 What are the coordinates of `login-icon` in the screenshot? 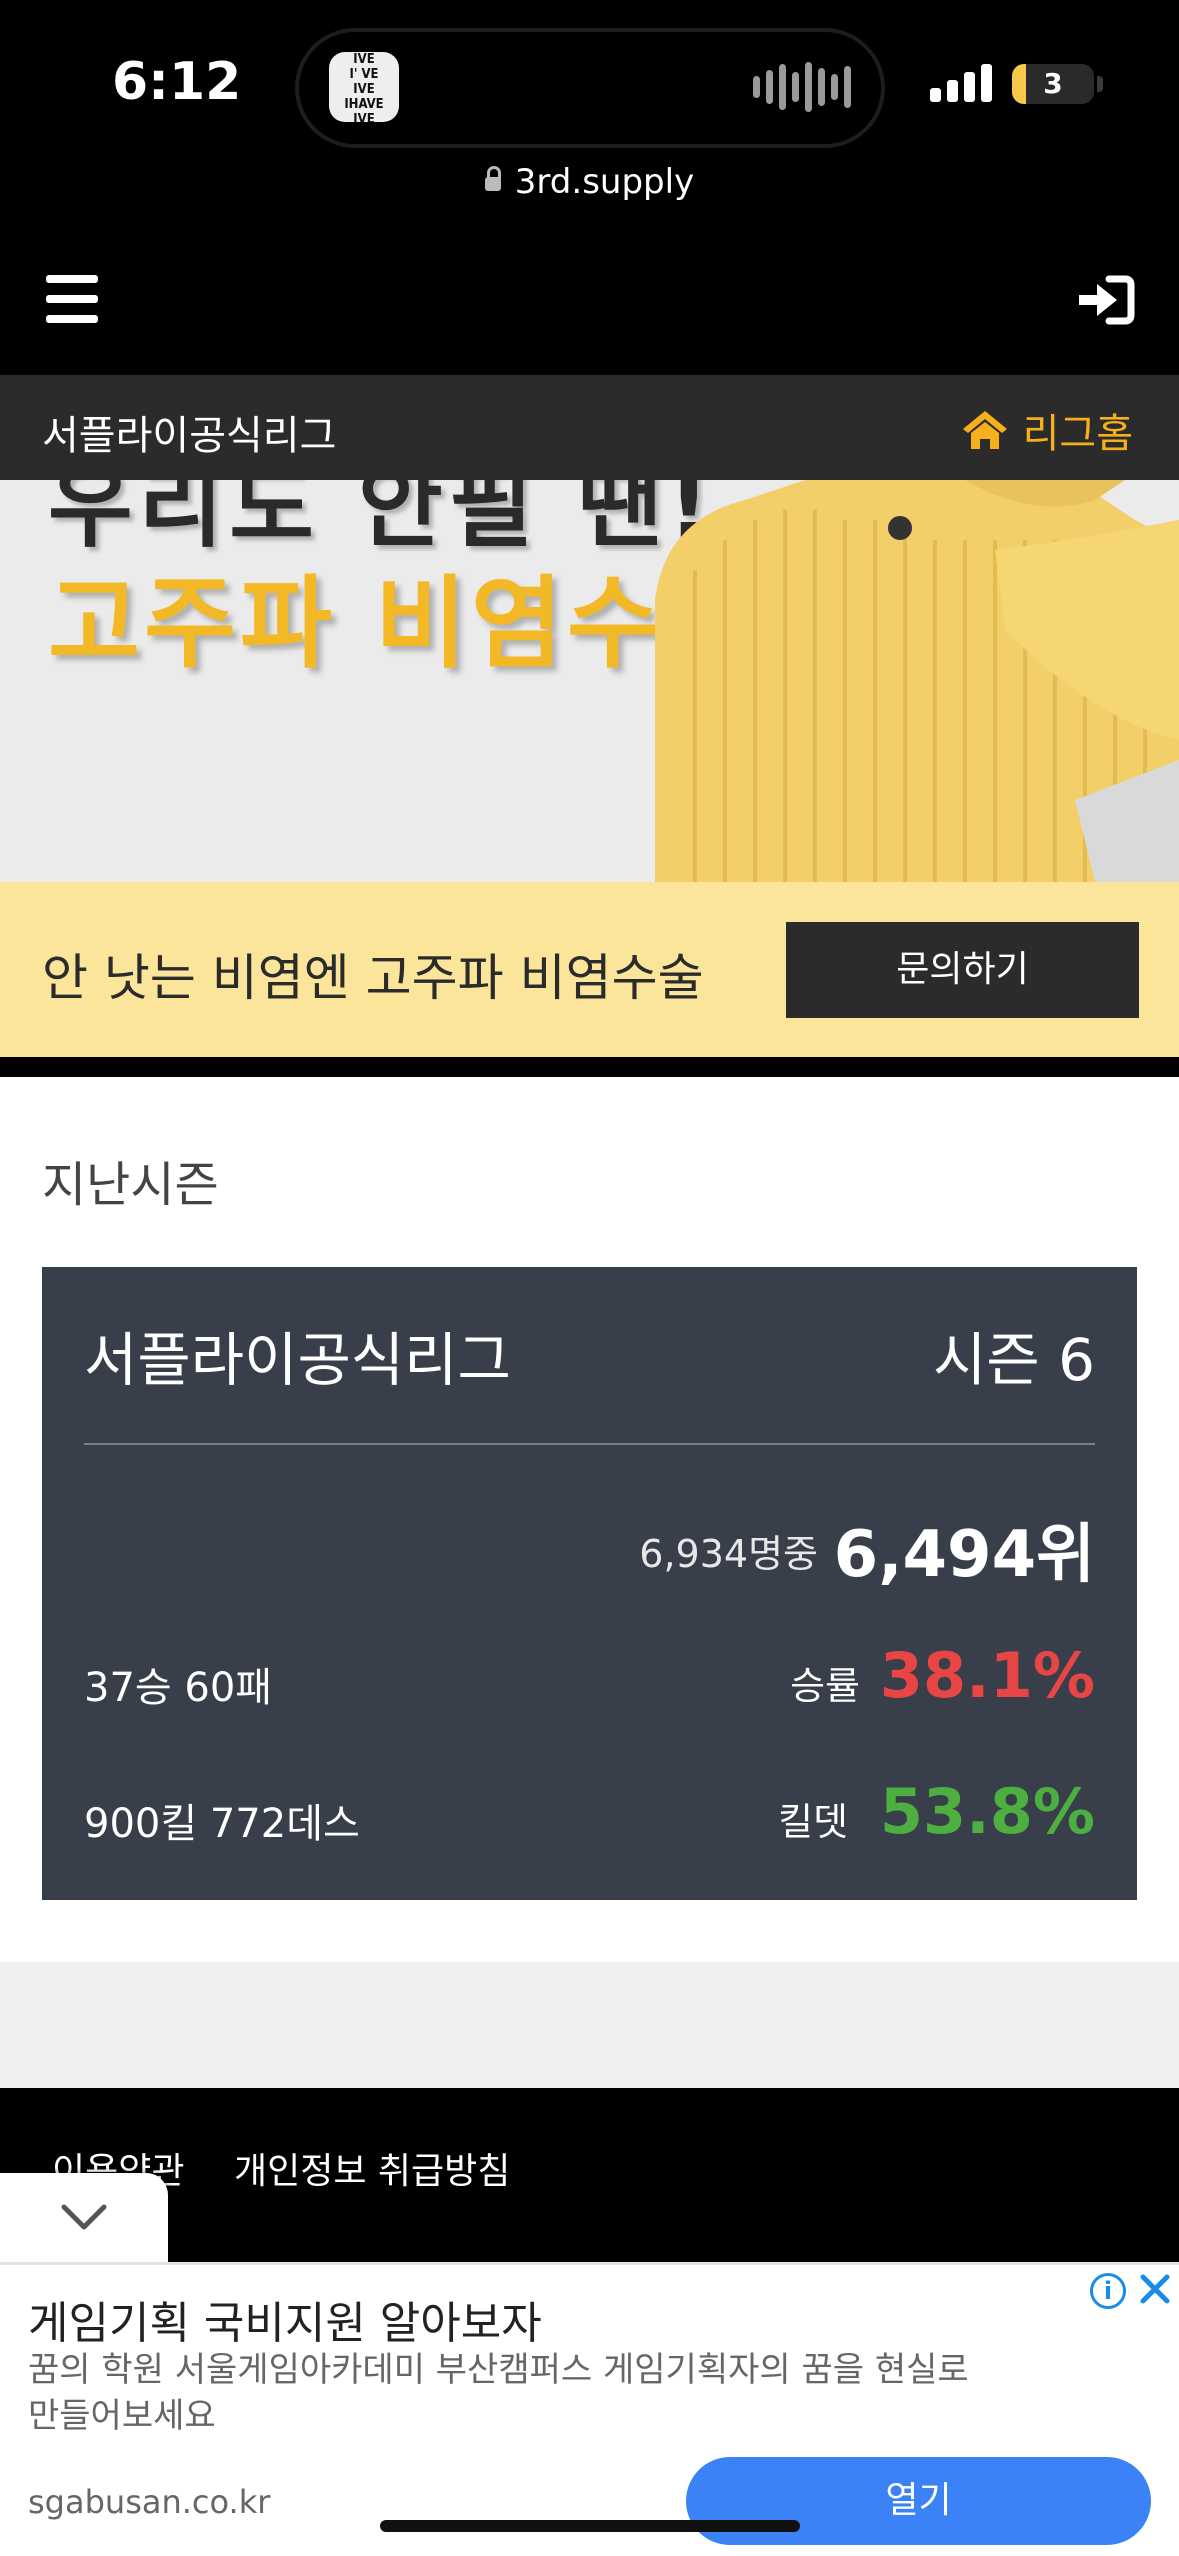 It's located at (1105, 300).